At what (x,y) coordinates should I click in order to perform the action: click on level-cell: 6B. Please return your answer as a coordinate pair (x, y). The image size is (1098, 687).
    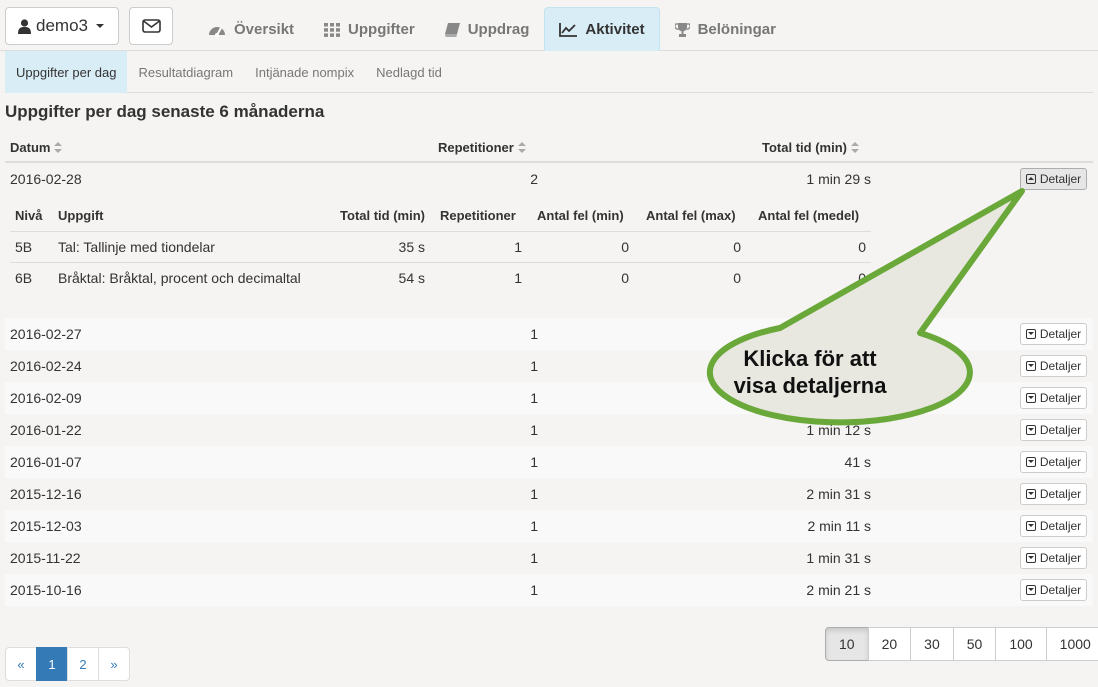
    Looking at the image, I should click on (24, 278).